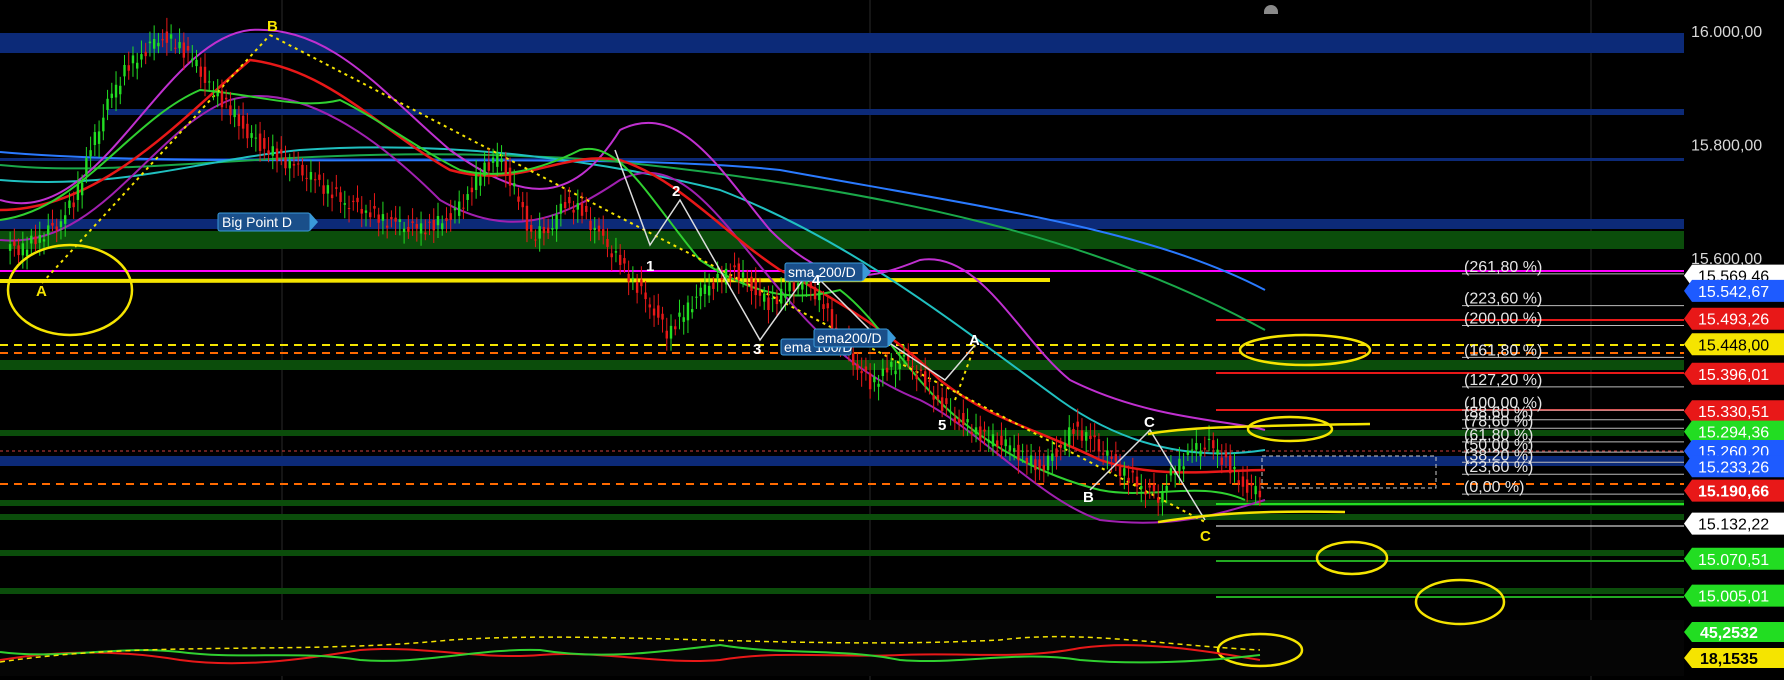 This screenshot has width=1784, height=680. What do you see at coordinates (827, 272) in the screenshot?
I see `sma200-label: sma 200/D` at bounding box center [827, 272].